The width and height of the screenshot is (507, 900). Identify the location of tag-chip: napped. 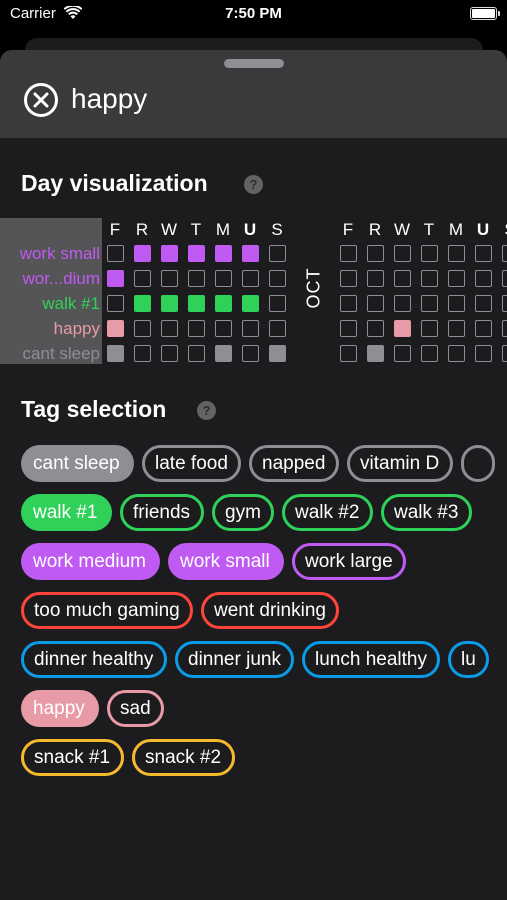
(294, 463).